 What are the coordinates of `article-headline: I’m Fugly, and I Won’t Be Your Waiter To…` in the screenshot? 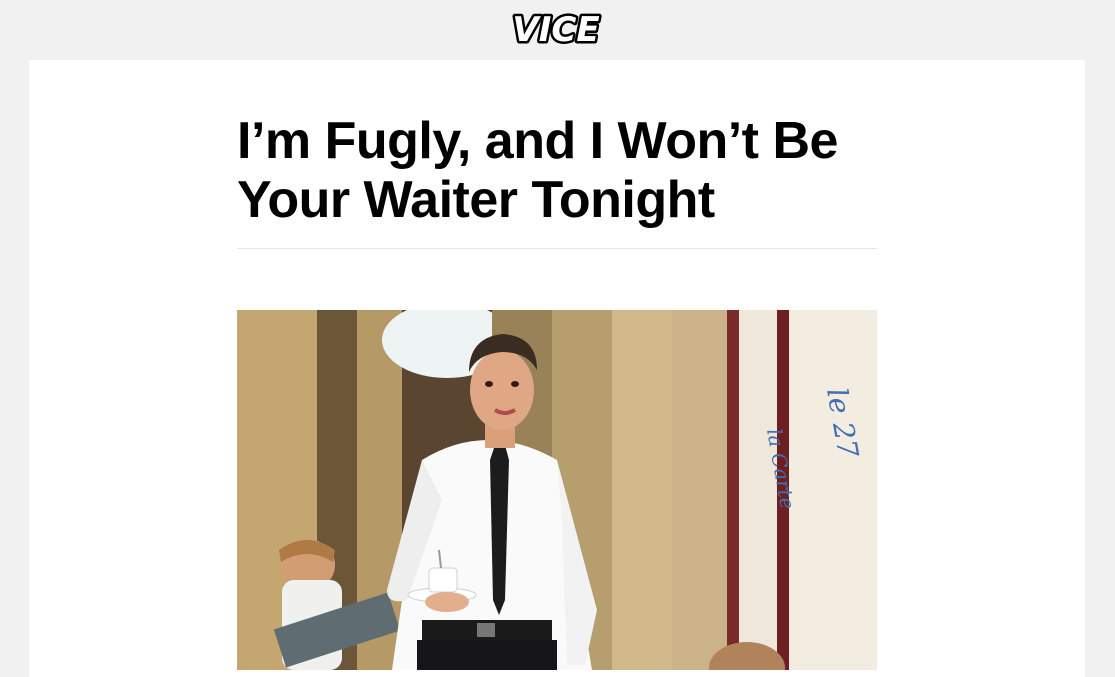 It's located at (537, 170).